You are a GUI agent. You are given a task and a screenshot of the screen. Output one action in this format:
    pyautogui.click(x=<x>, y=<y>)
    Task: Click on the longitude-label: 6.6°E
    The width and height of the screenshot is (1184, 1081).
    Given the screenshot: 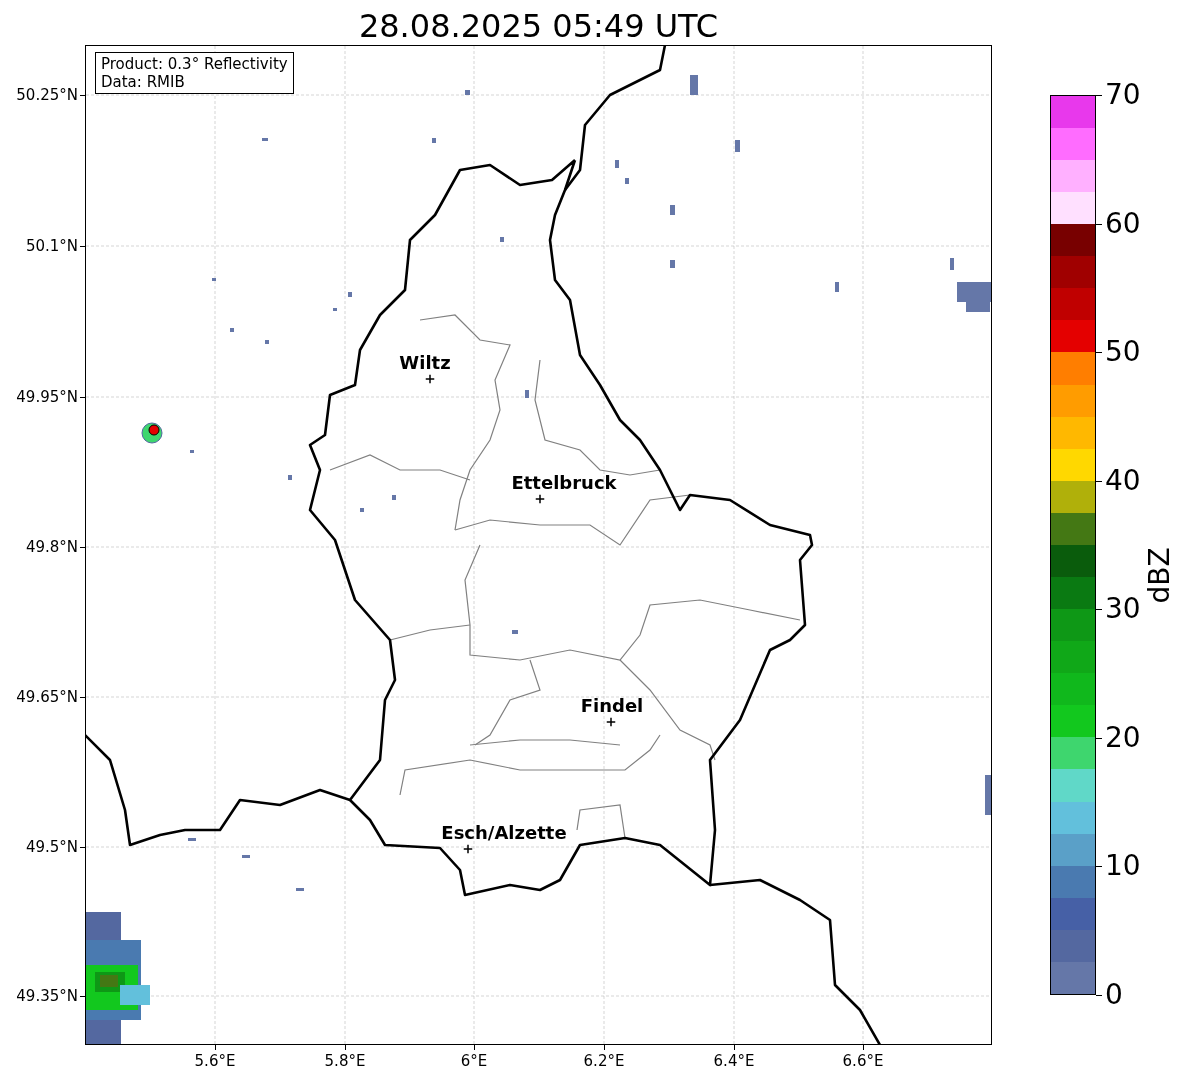 What is the action you would take?
    pyautogui.click(x=863, y=1061)
    